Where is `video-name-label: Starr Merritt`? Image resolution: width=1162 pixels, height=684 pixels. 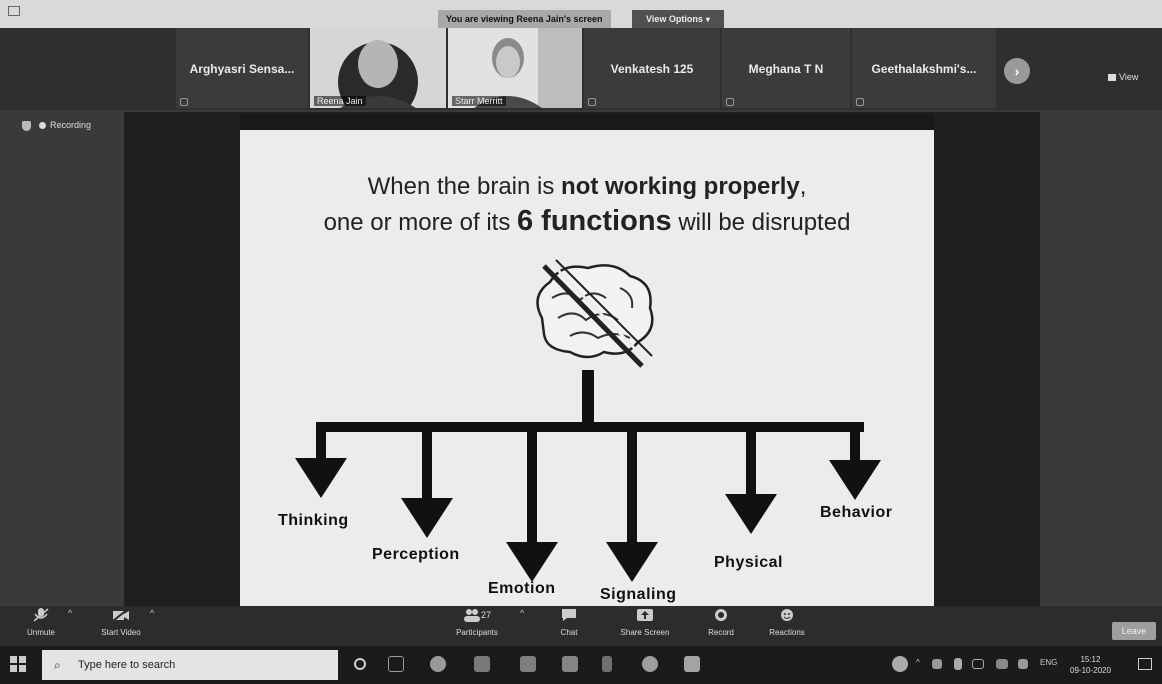 video-name-label: Starr Merritt is located at coordinates (479, 101).